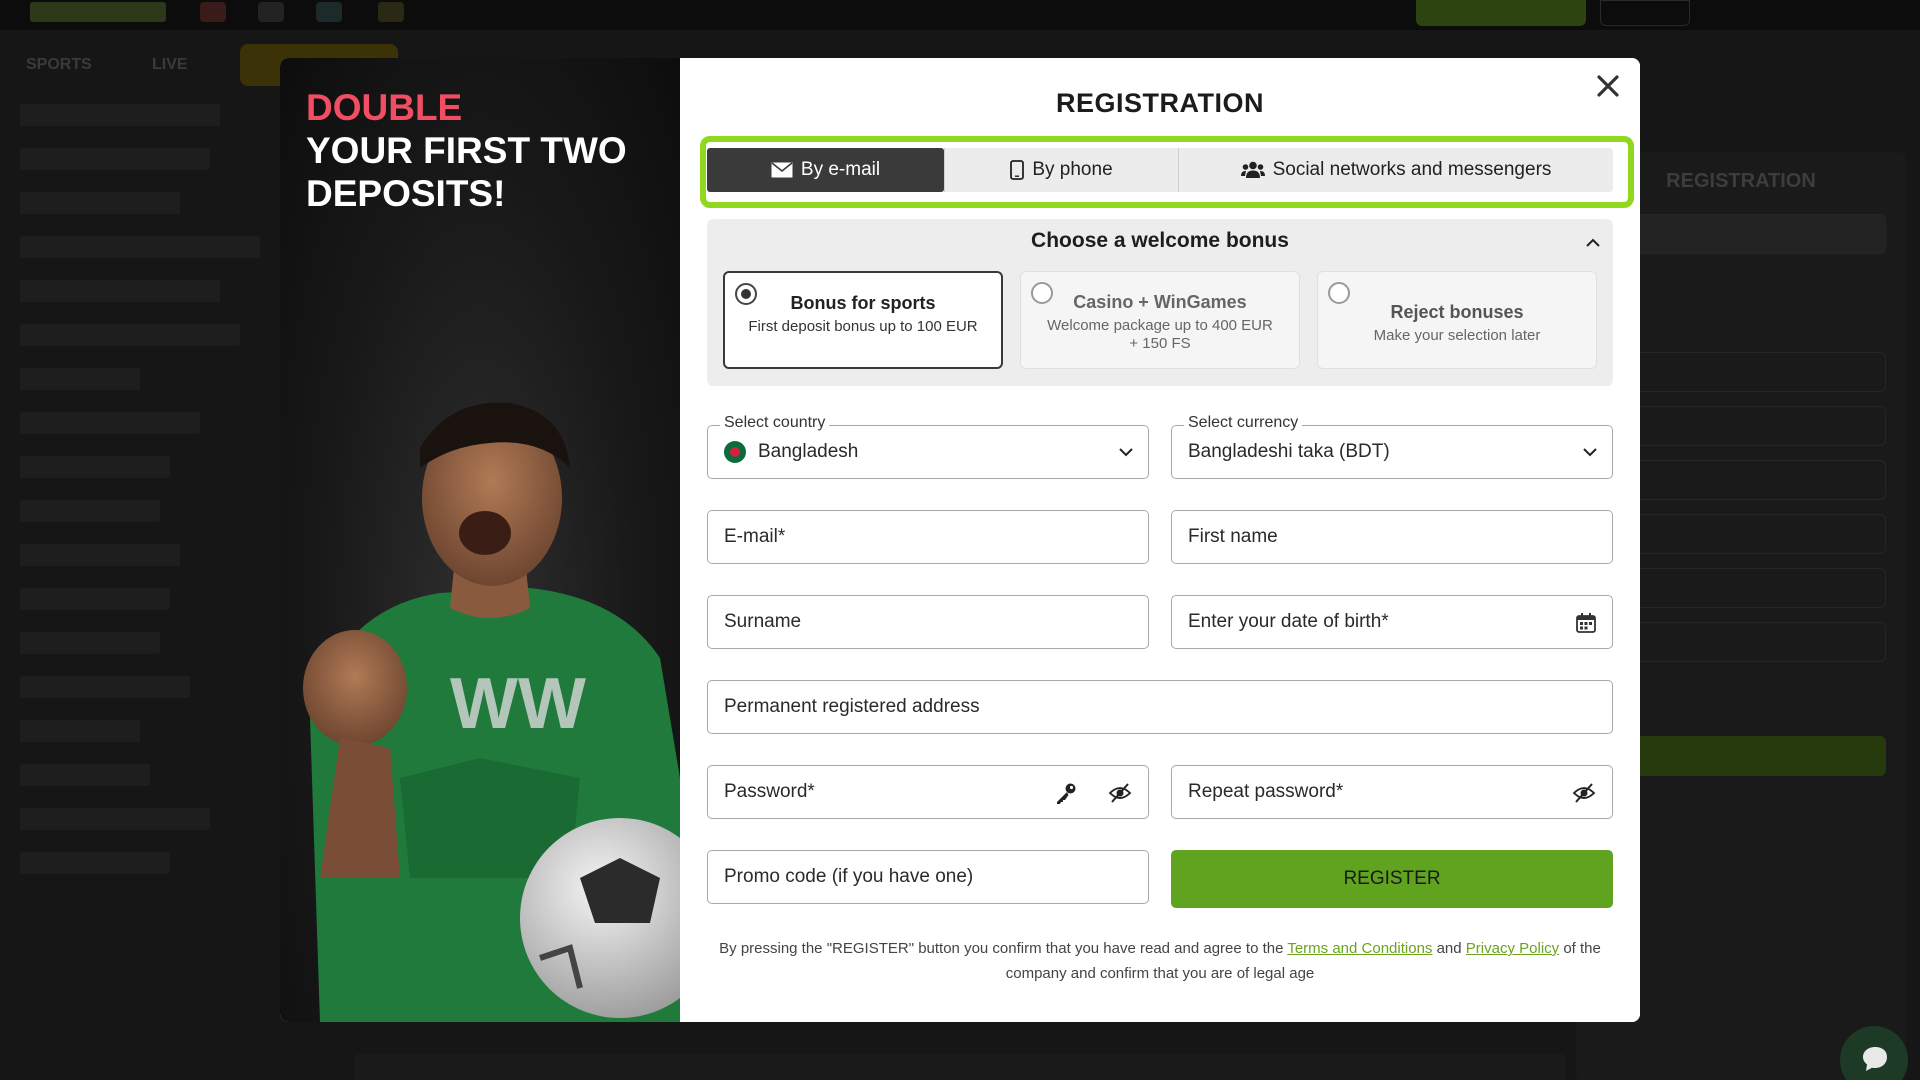 The image size is (1920, 1080). Describe the element at coordinates (928, 622) in the screenshot. I see `surname-field: Surname` at that location.